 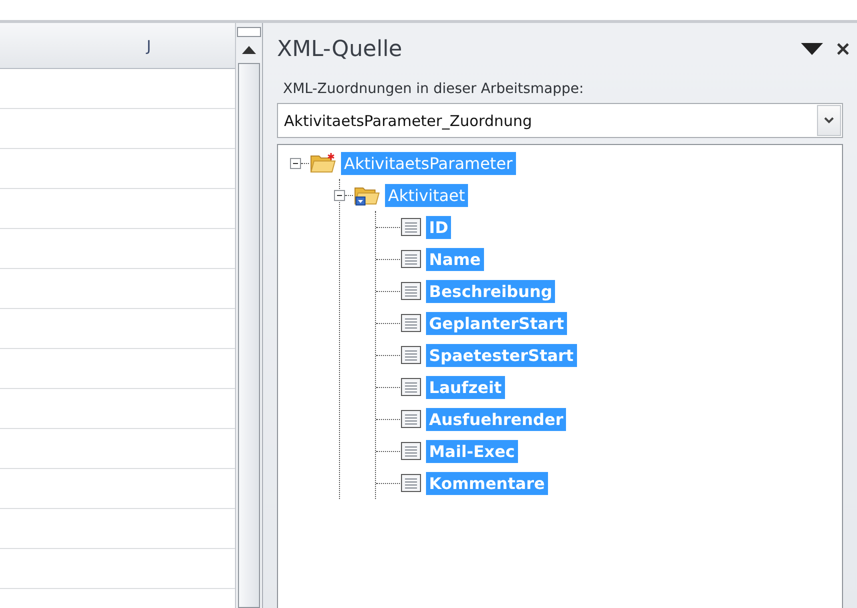 I want to click on column-header: J, so click(x=117, y=46).